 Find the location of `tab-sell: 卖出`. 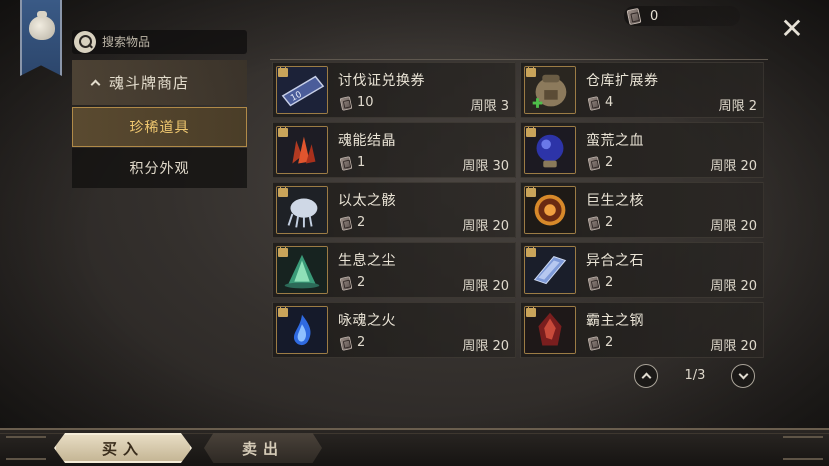

tab-sell: 卖出 is located at coordinates (263, 448).